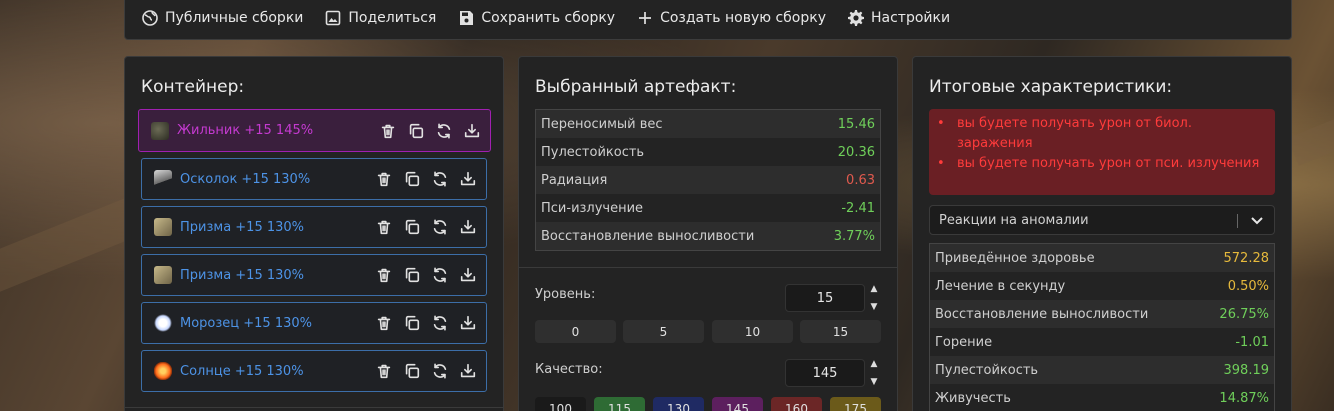 The image size is (1334, 411). I want to click on prizma-artifact-icon, so click(163, 227).